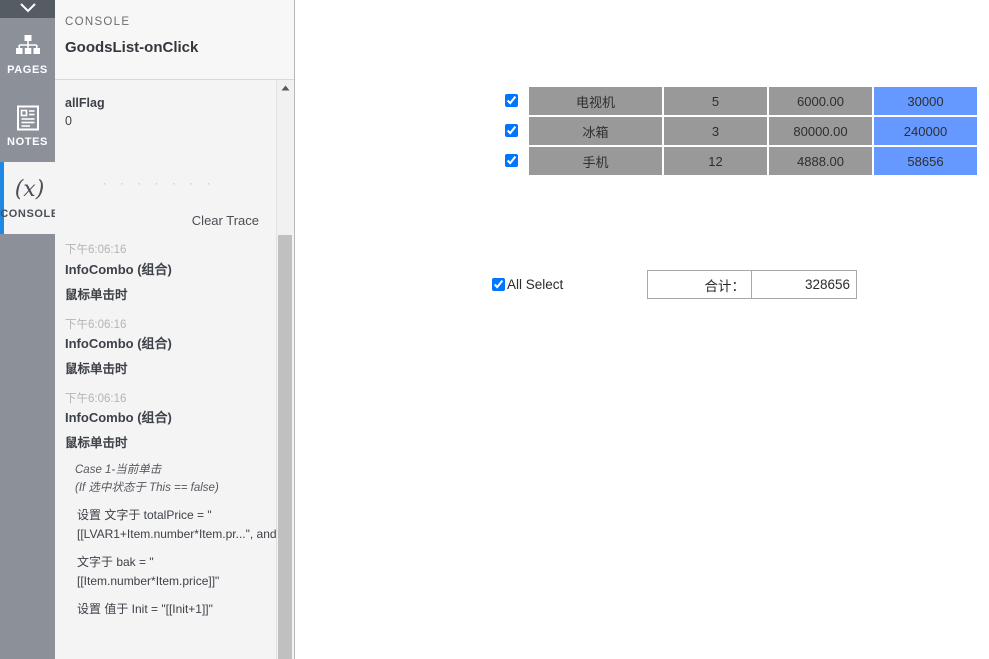 This screenshot has height=659, width=989. Describe the element at coordinates (715, 161) in the screenshot. I see `cell-number: 12` at that location.